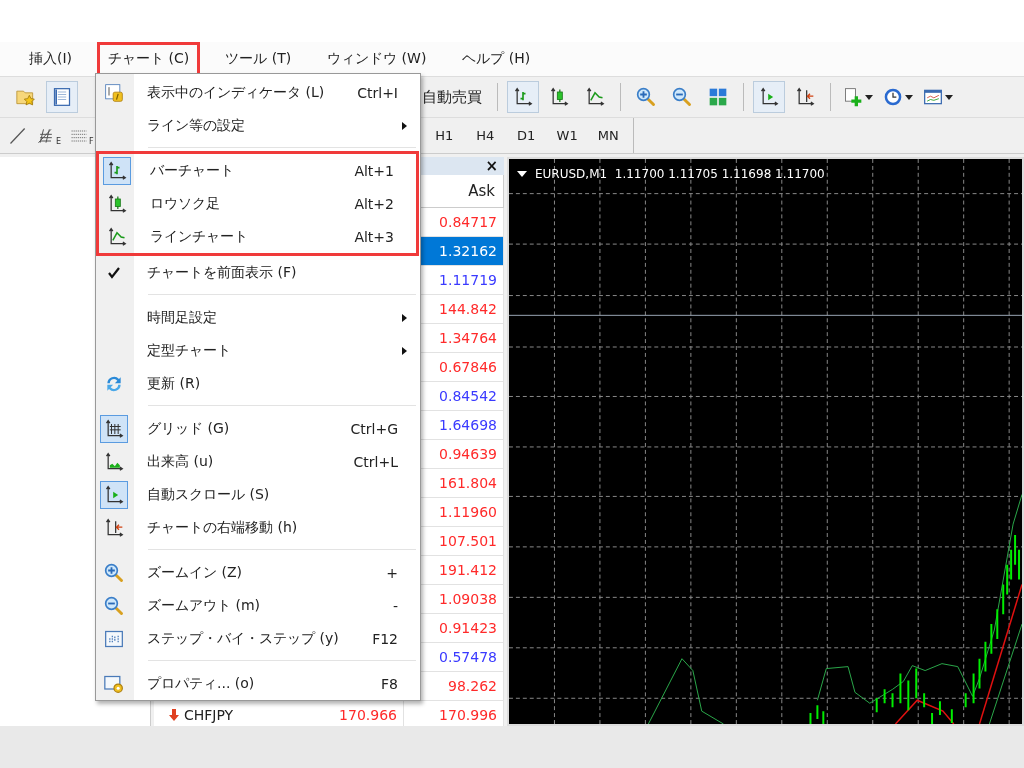  I want to click on shortcut-text: Alt+2, so click(374, 203).